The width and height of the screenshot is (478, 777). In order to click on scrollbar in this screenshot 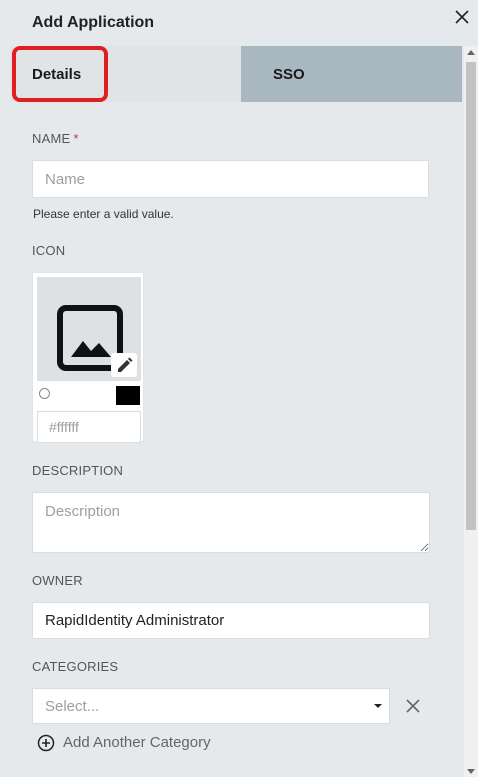, I will do `click(471, 411)`.